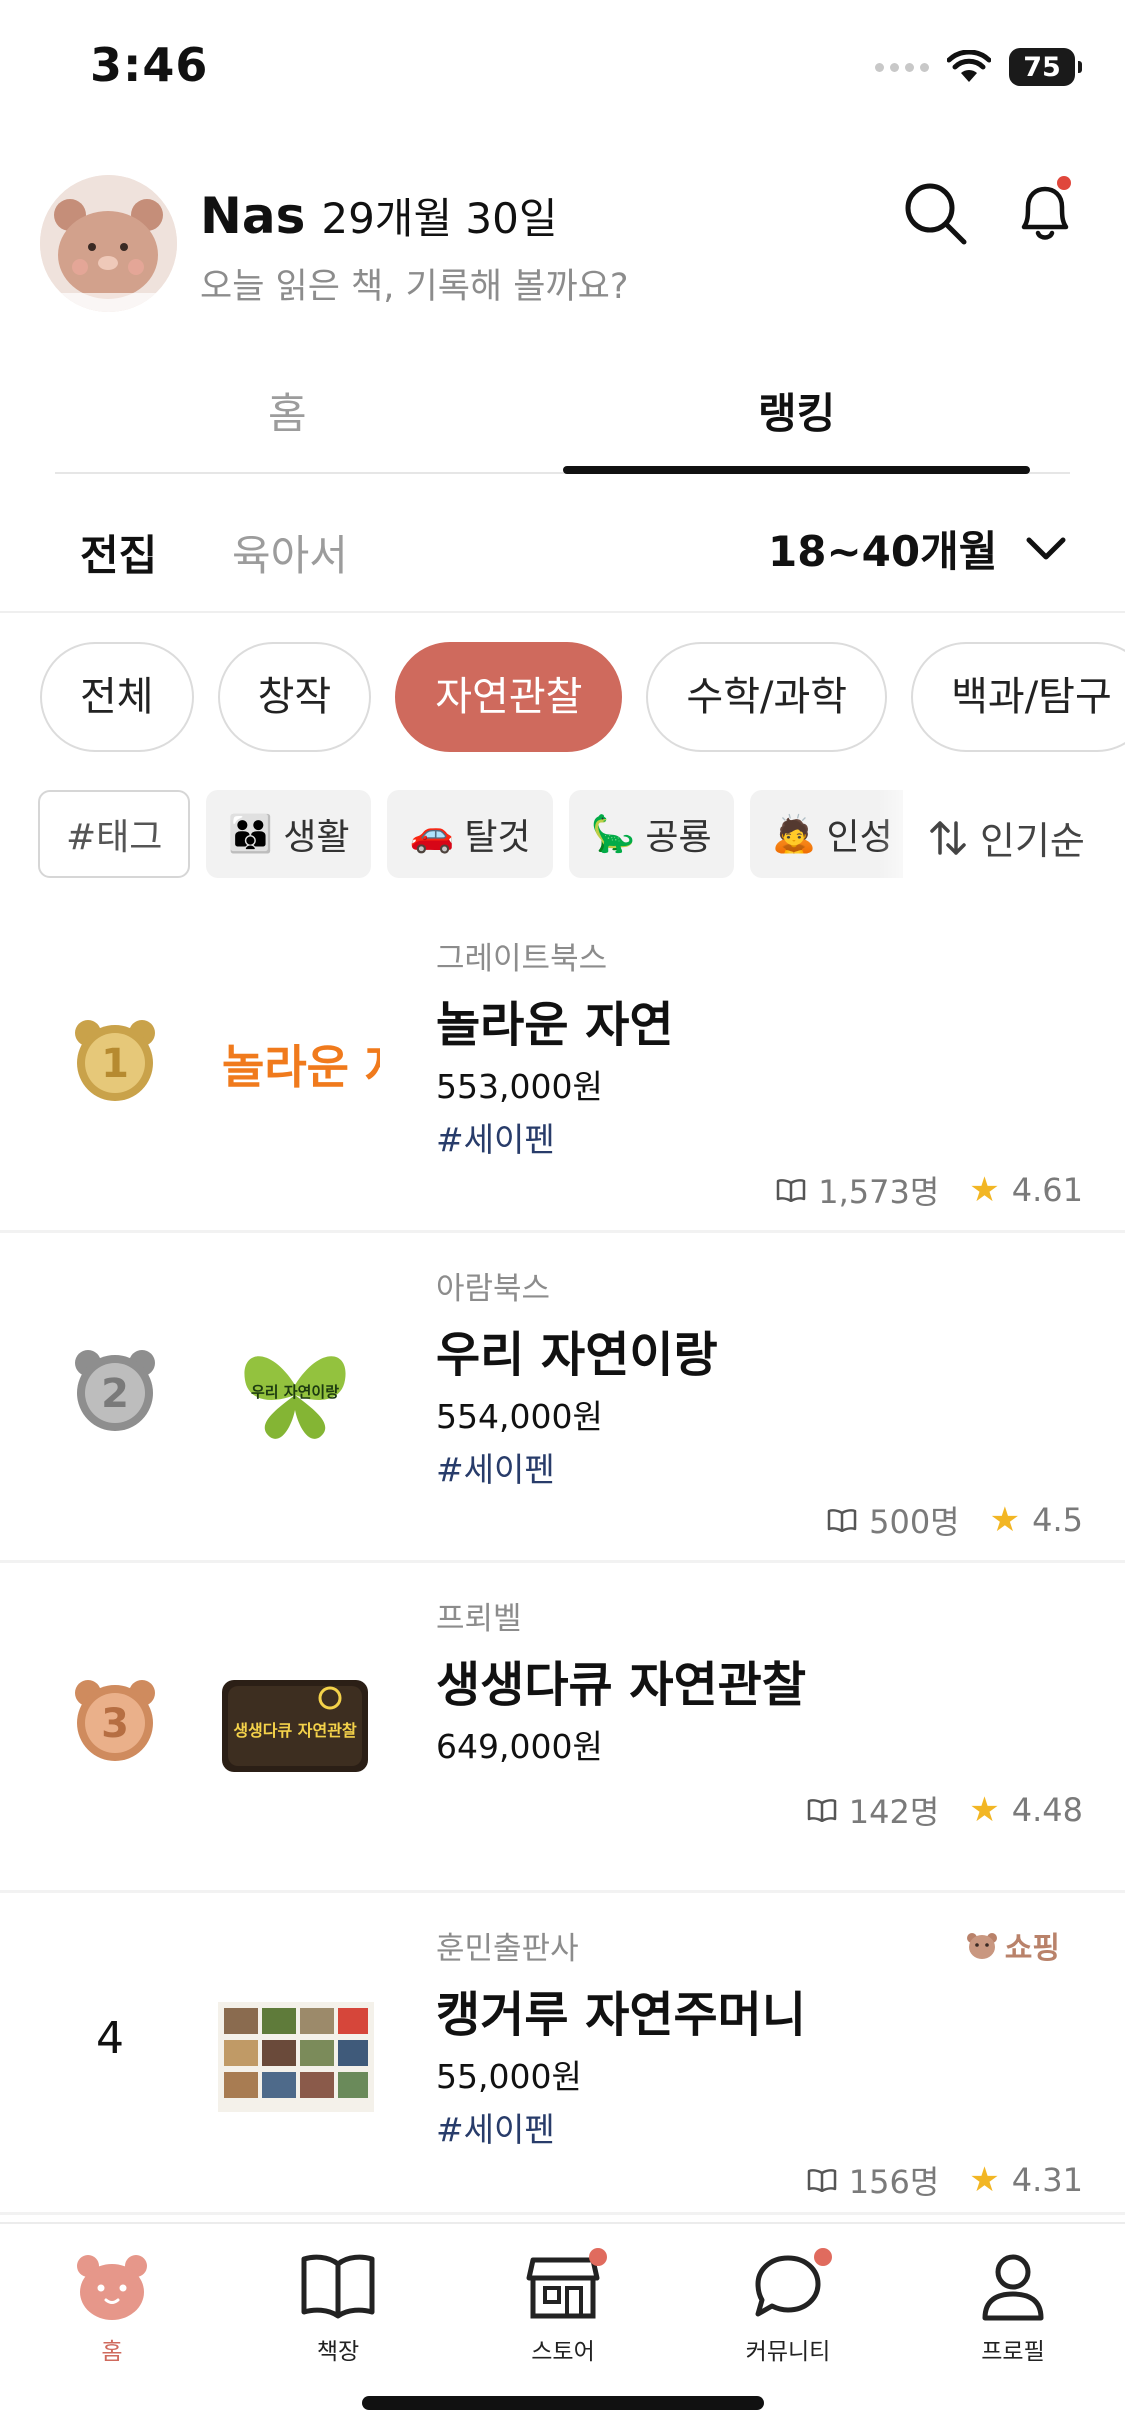  What do you see at coordinates (894, 2182) in the screenshot?
I see `reader-count: 156명` at bounding box center [894, 2182].